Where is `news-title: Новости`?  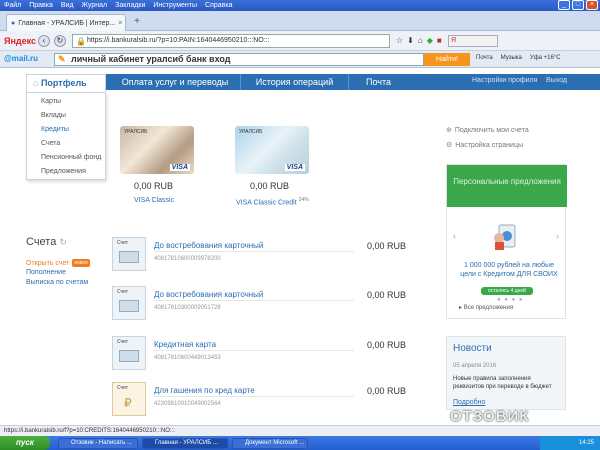
news-title: Новости is located at coordinates (472, 348).